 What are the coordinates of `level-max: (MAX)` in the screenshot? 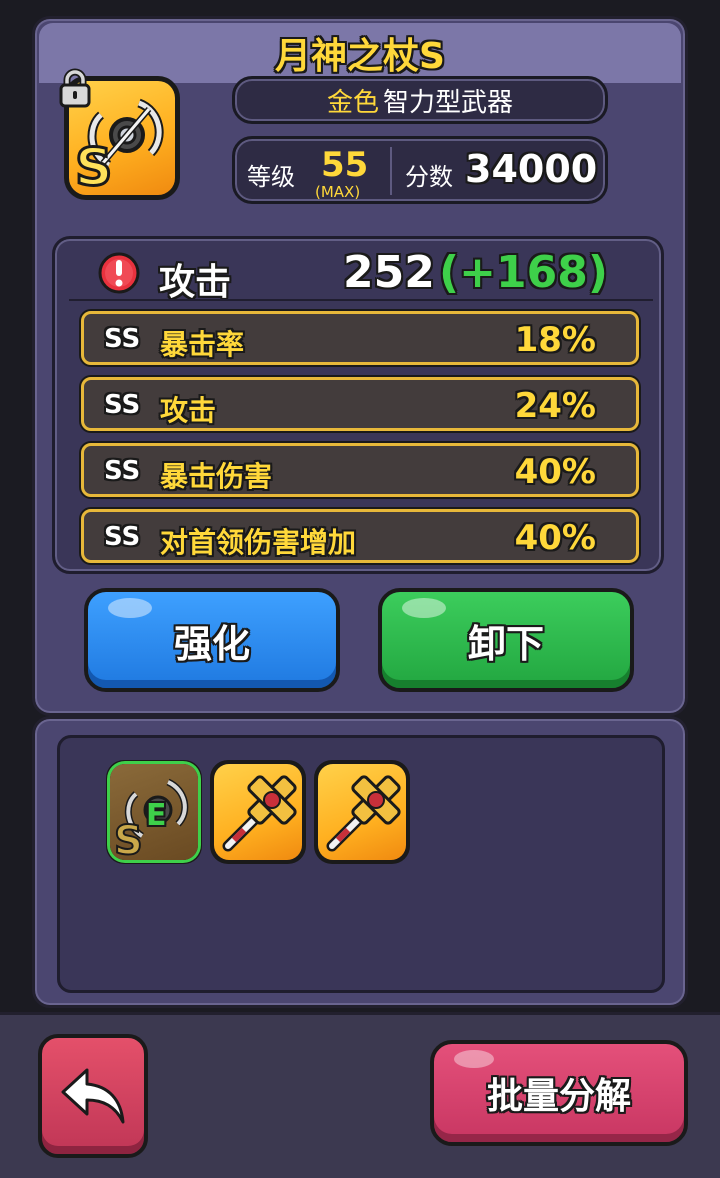 It's located at (338, 192).